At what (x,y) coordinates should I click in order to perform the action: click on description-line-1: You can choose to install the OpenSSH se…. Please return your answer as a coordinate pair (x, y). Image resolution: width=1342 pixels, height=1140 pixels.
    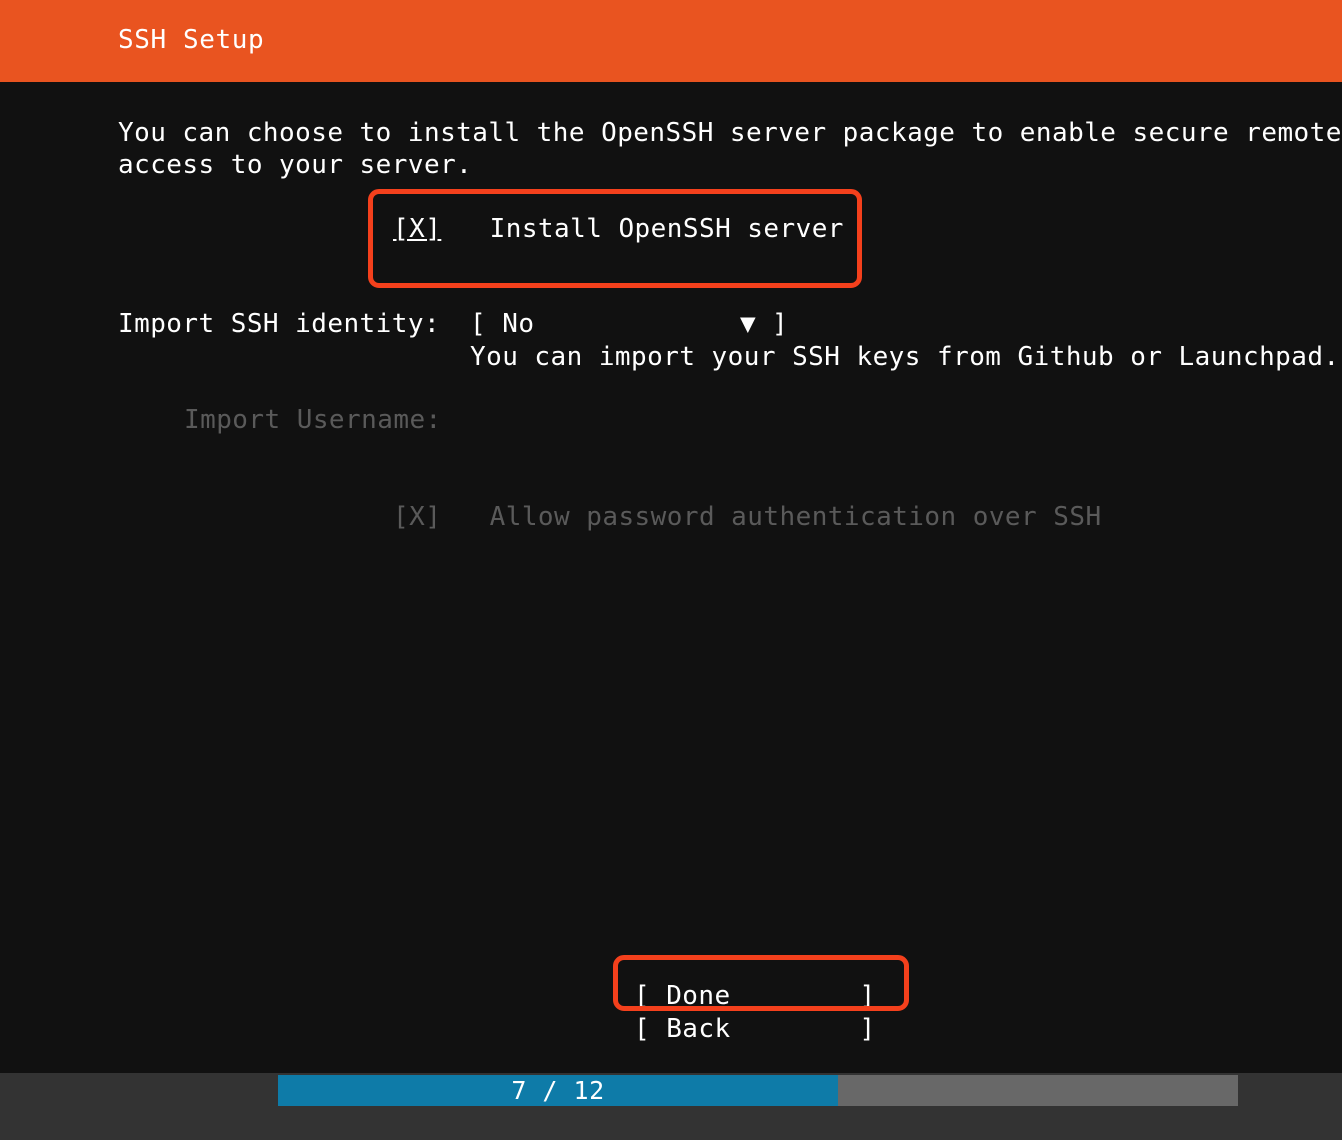
    Looking at the image, I should click on (730, 133).